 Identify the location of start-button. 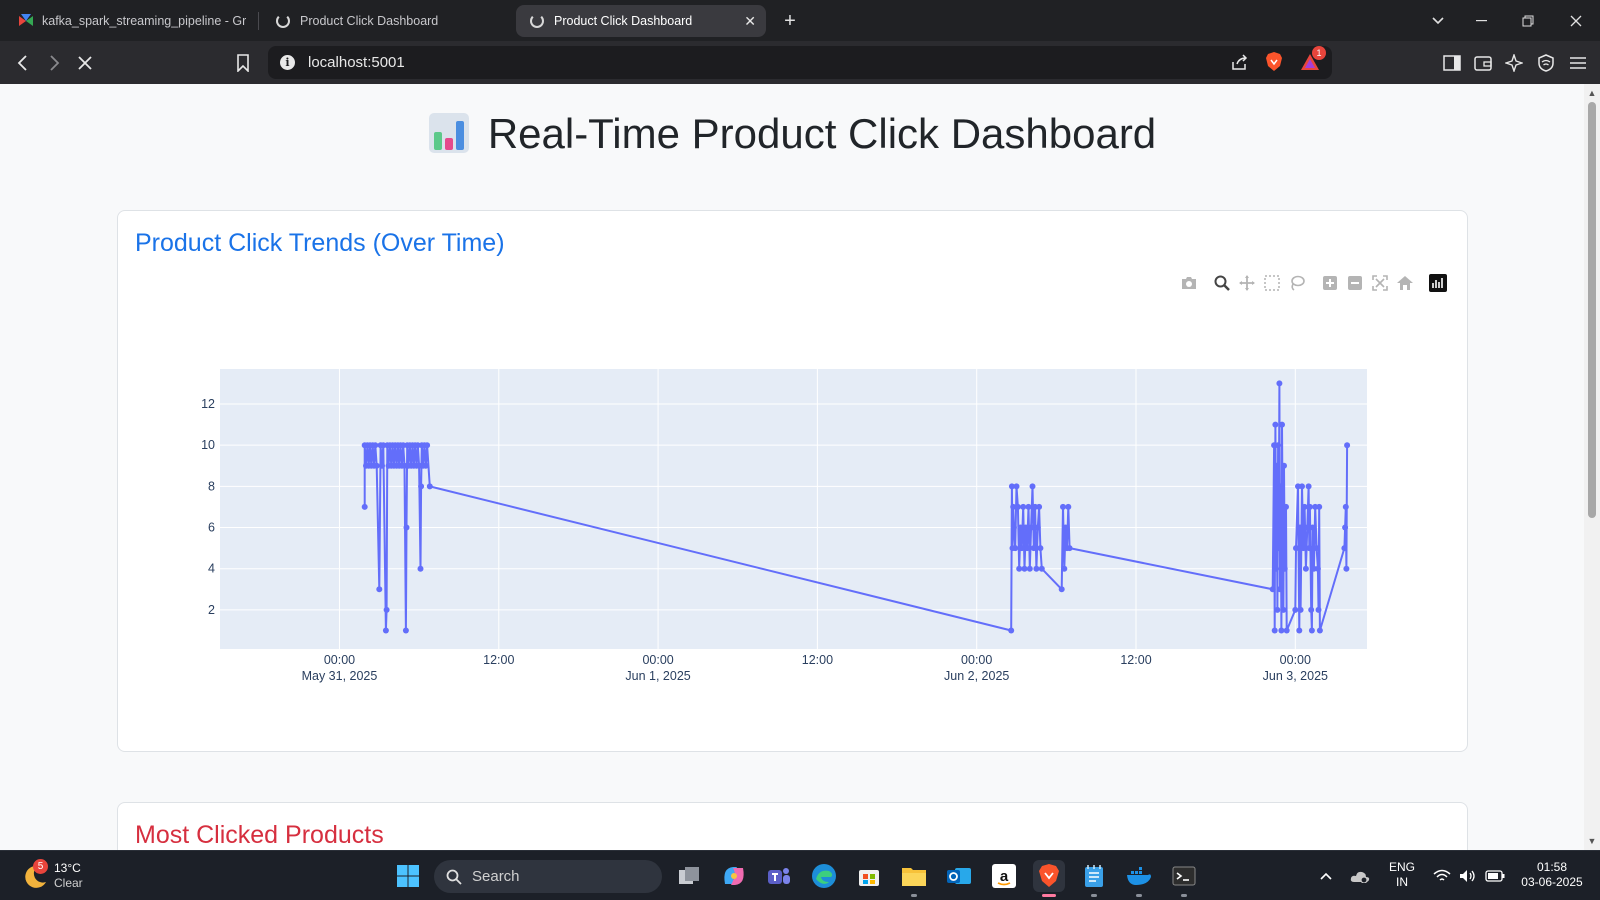
(408, 876).